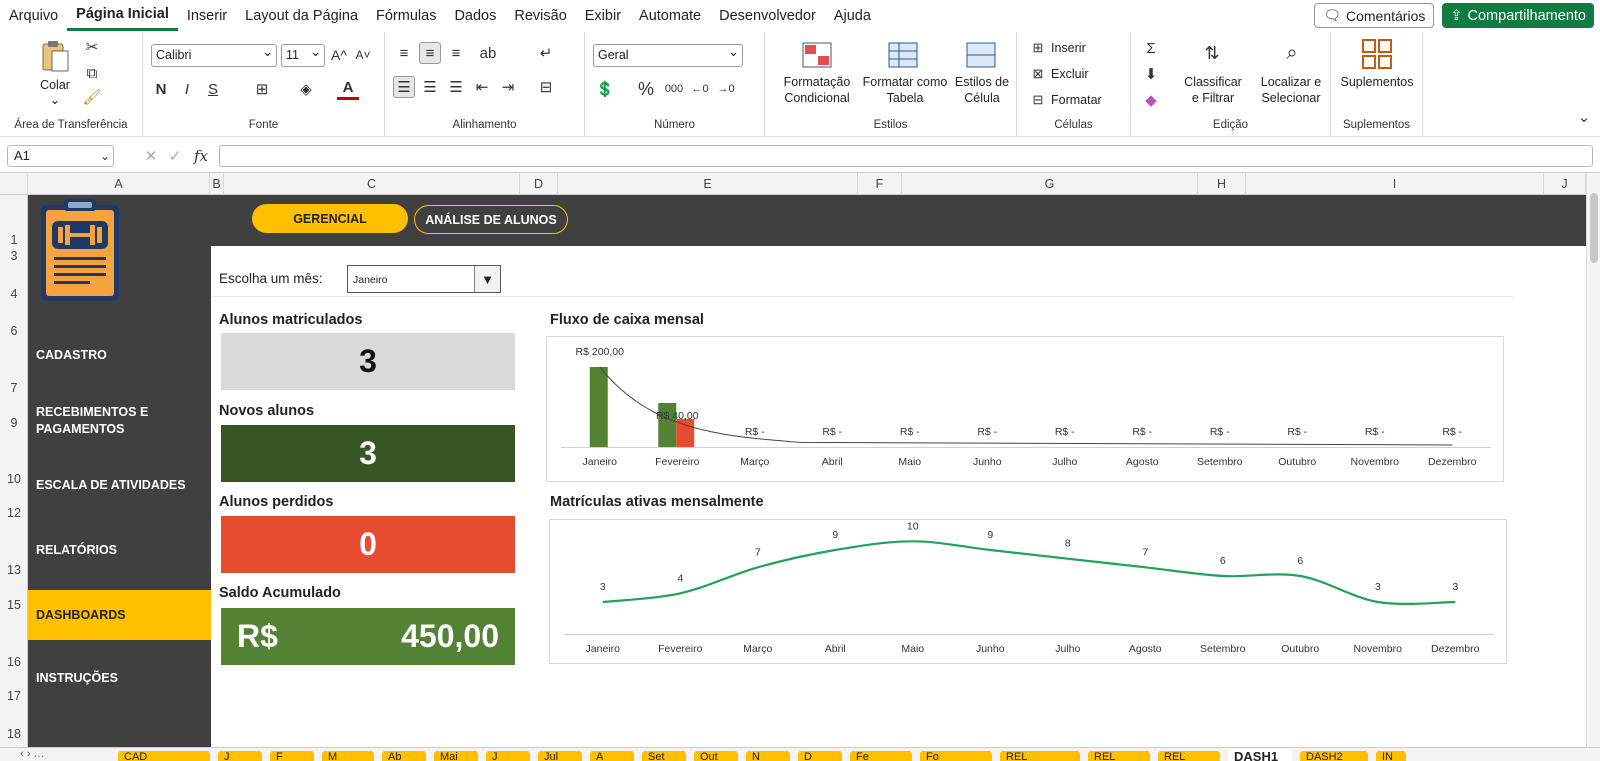 This screenshot has width=1600, height=761. What do you see at coordinates (852, 16) in the screenshot?
I see `menu-item: Ajuda` at bounding box center [852, 16].